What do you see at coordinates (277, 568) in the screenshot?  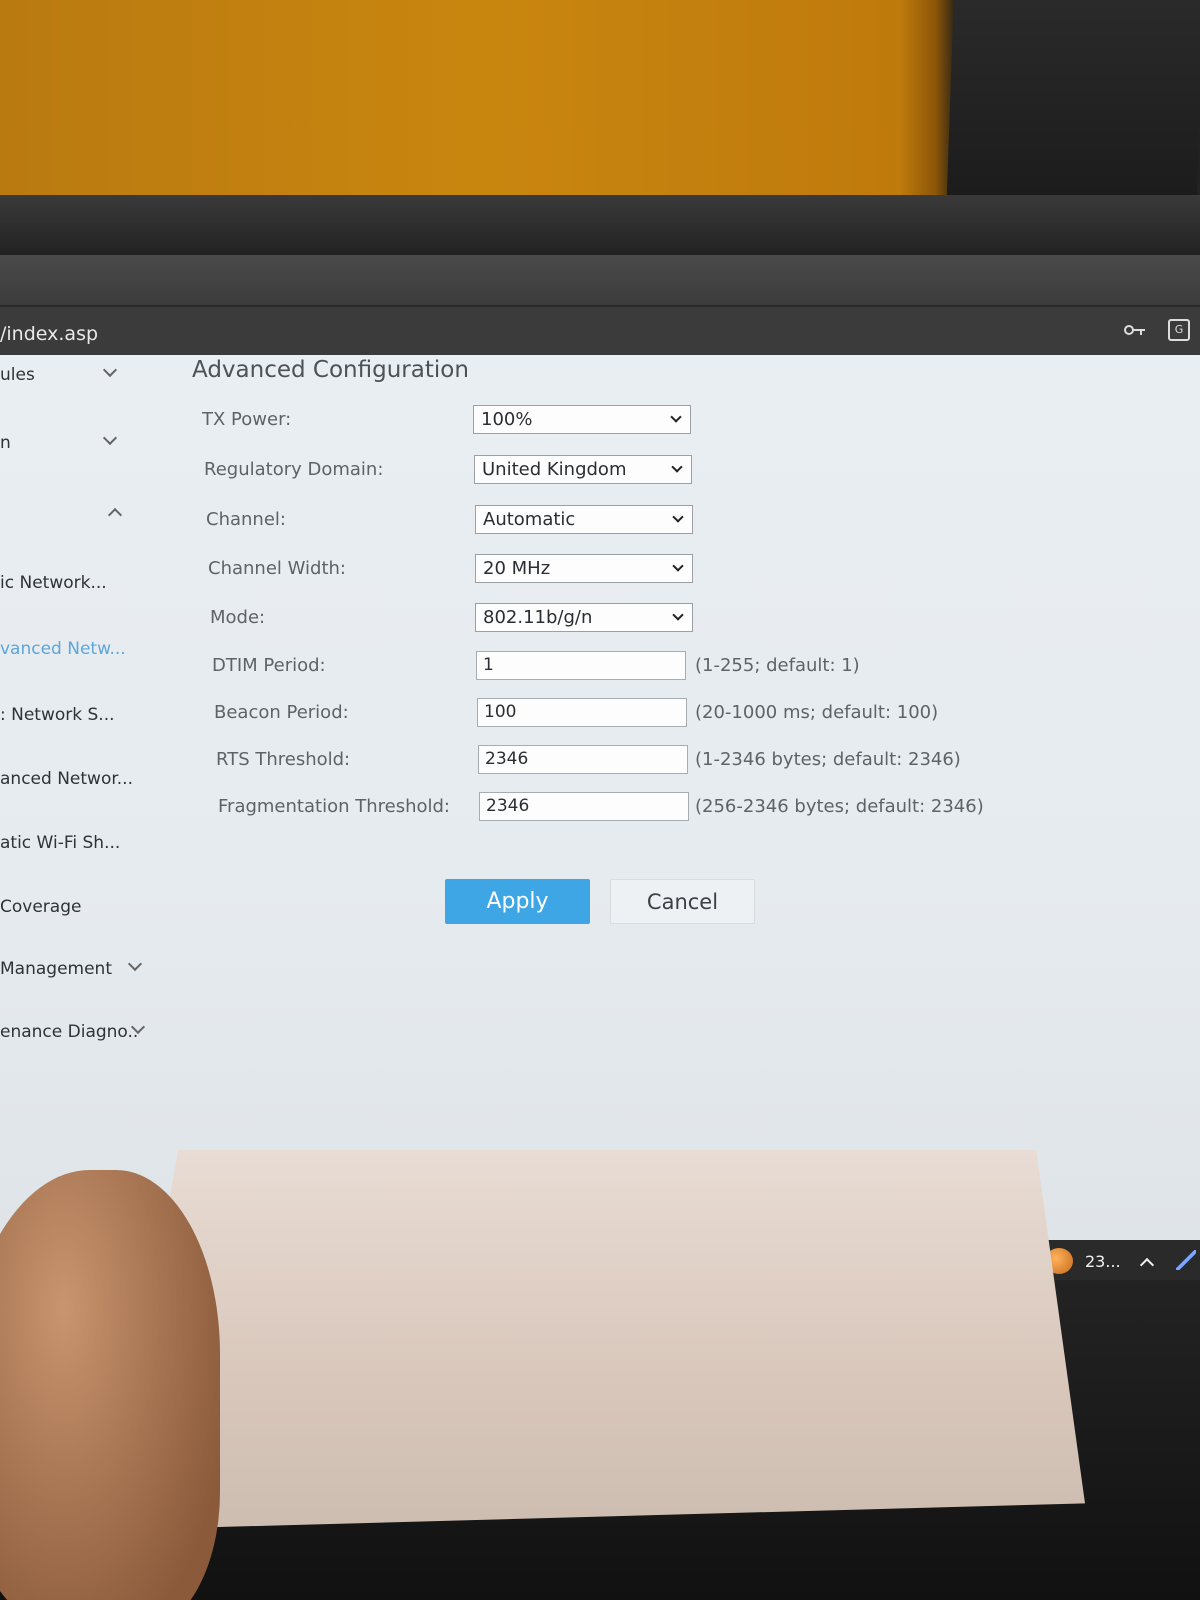 I see `channel-width-label: Channel Width:` at bounding box center [277, 568].